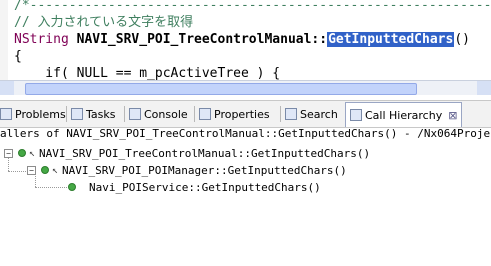  I want to click on tab-search: Search, so click(311, 114).